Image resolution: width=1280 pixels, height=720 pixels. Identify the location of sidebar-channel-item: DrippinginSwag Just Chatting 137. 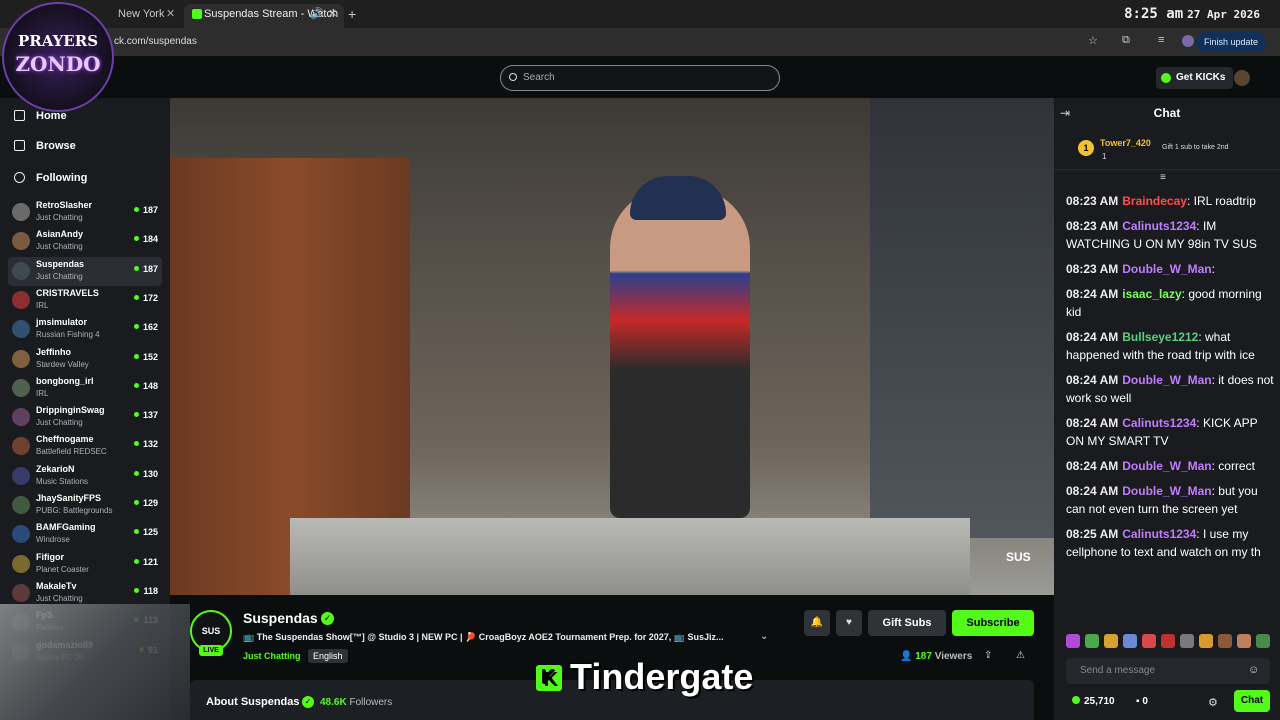
(85, 417).